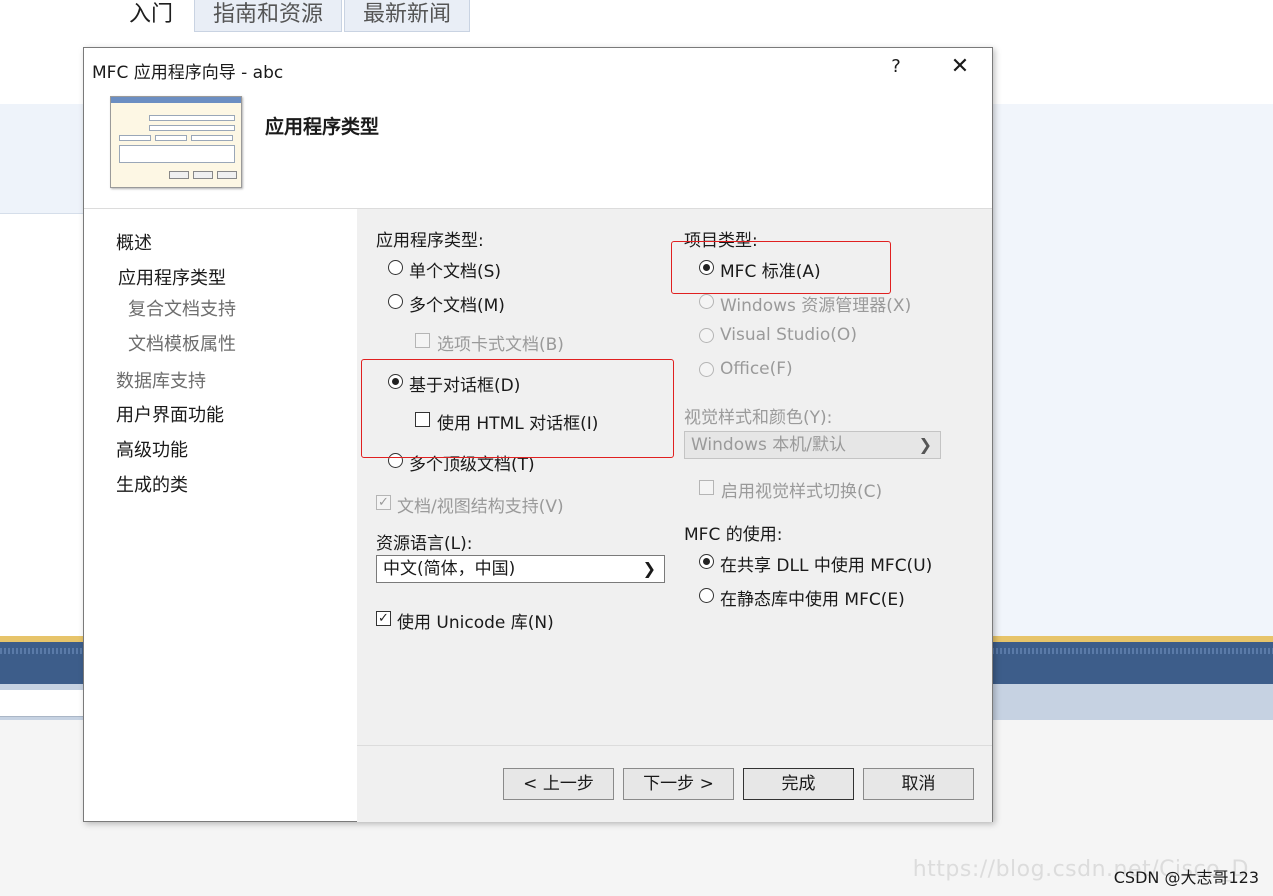  Describe the element at coordinates (172, 277) in the screenshot. I see `sidebar-item-app-type: 应用程序类型` at that location.